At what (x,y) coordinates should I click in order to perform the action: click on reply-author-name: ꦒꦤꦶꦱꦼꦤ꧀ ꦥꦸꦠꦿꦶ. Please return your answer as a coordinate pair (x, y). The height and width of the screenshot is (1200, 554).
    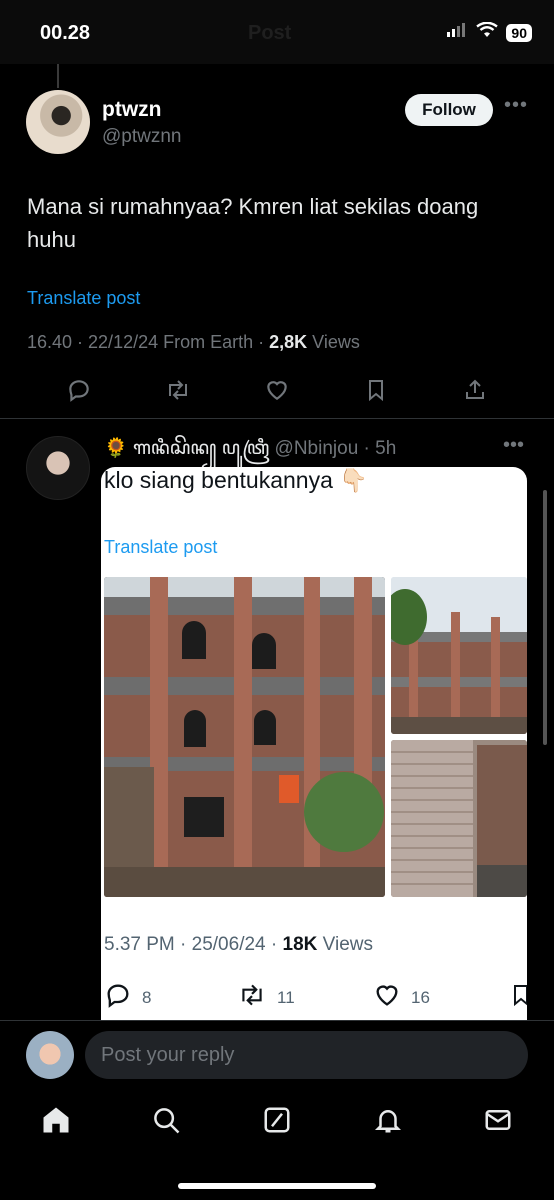
    Looking at the image, I should click on (201, 448).